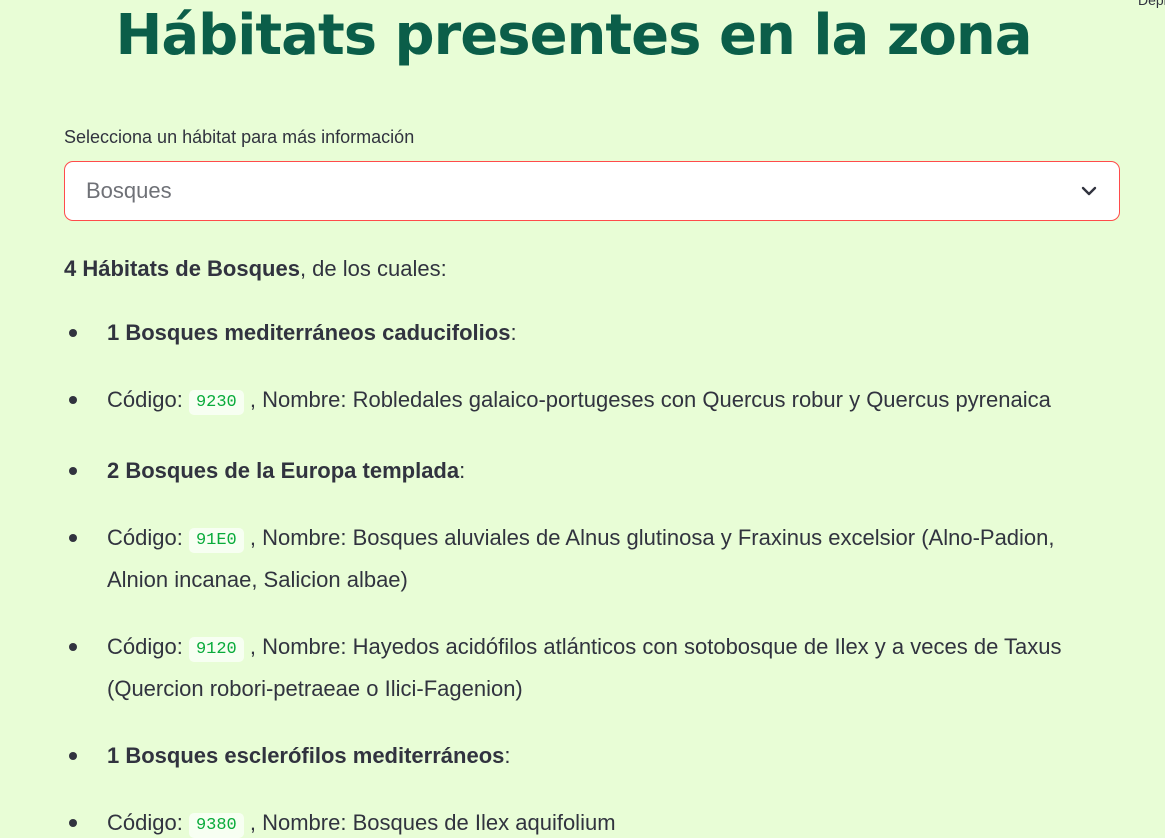 Image resolution: width=1165 pixels, height=838 pixels. I want to click on summary-rest: , de los cuales:, so click(373, 268).